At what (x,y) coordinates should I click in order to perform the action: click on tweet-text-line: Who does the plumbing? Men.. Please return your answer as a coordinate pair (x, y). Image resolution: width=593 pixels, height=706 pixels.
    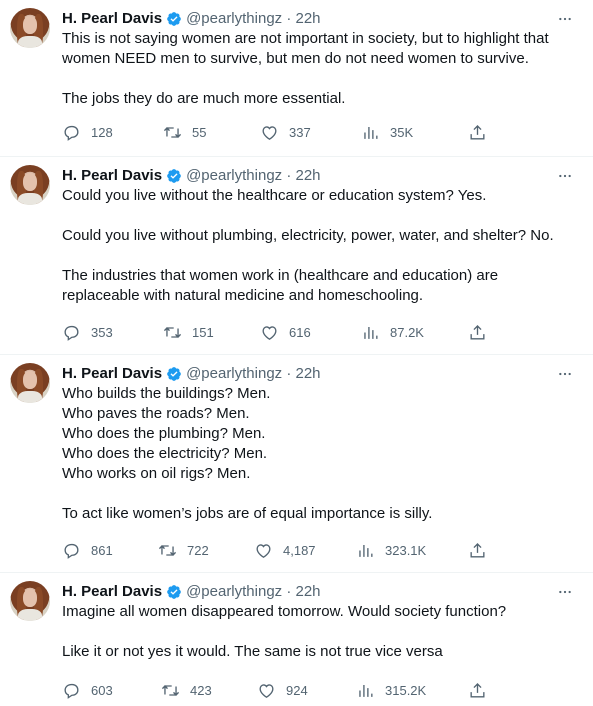
    Looking at the image, I should click on (164, 433).